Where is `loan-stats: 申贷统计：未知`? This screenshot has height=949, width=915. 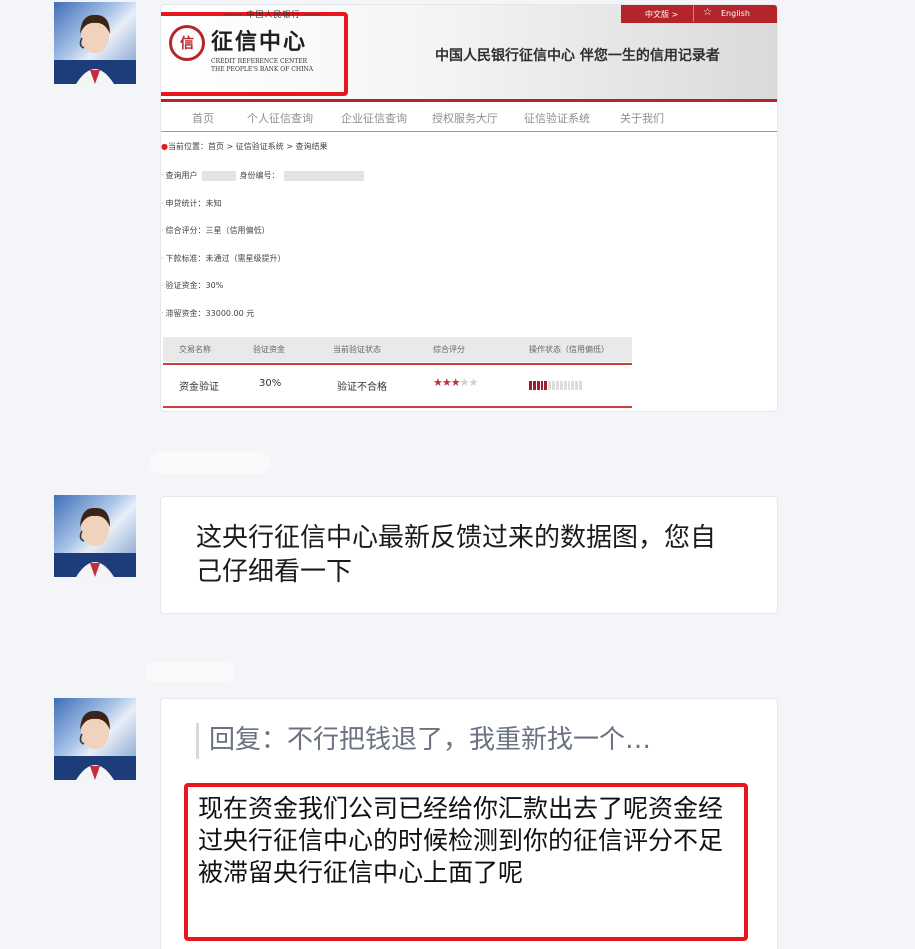 loan-stats: 申贷统计：未知 is located at coordinates (193, 203).